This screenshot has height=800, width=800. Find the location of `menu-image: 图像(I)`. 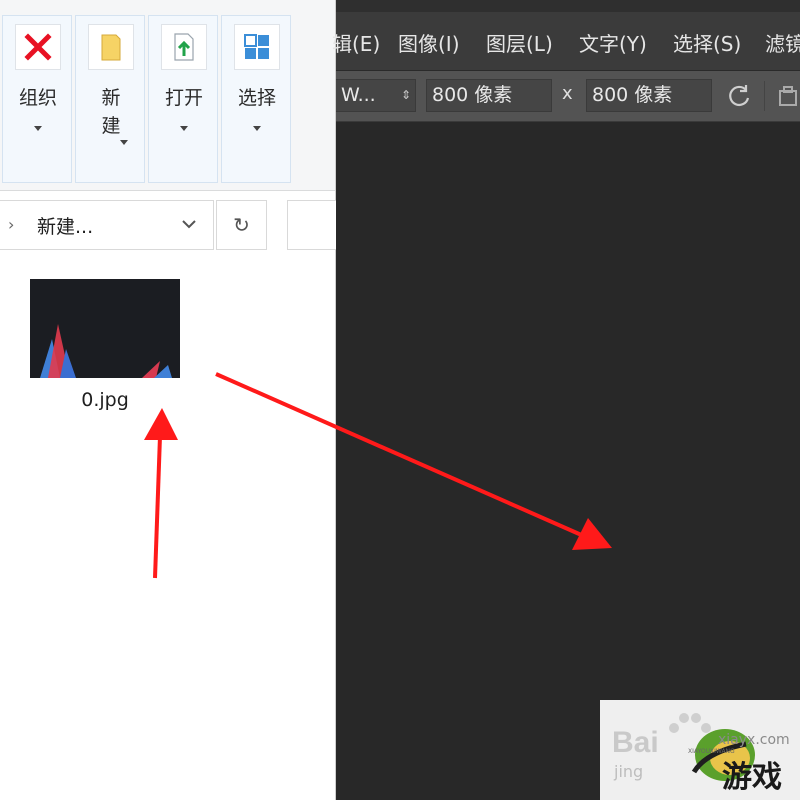

menu-image: 图像(I) is located at coordinates (429, 42).